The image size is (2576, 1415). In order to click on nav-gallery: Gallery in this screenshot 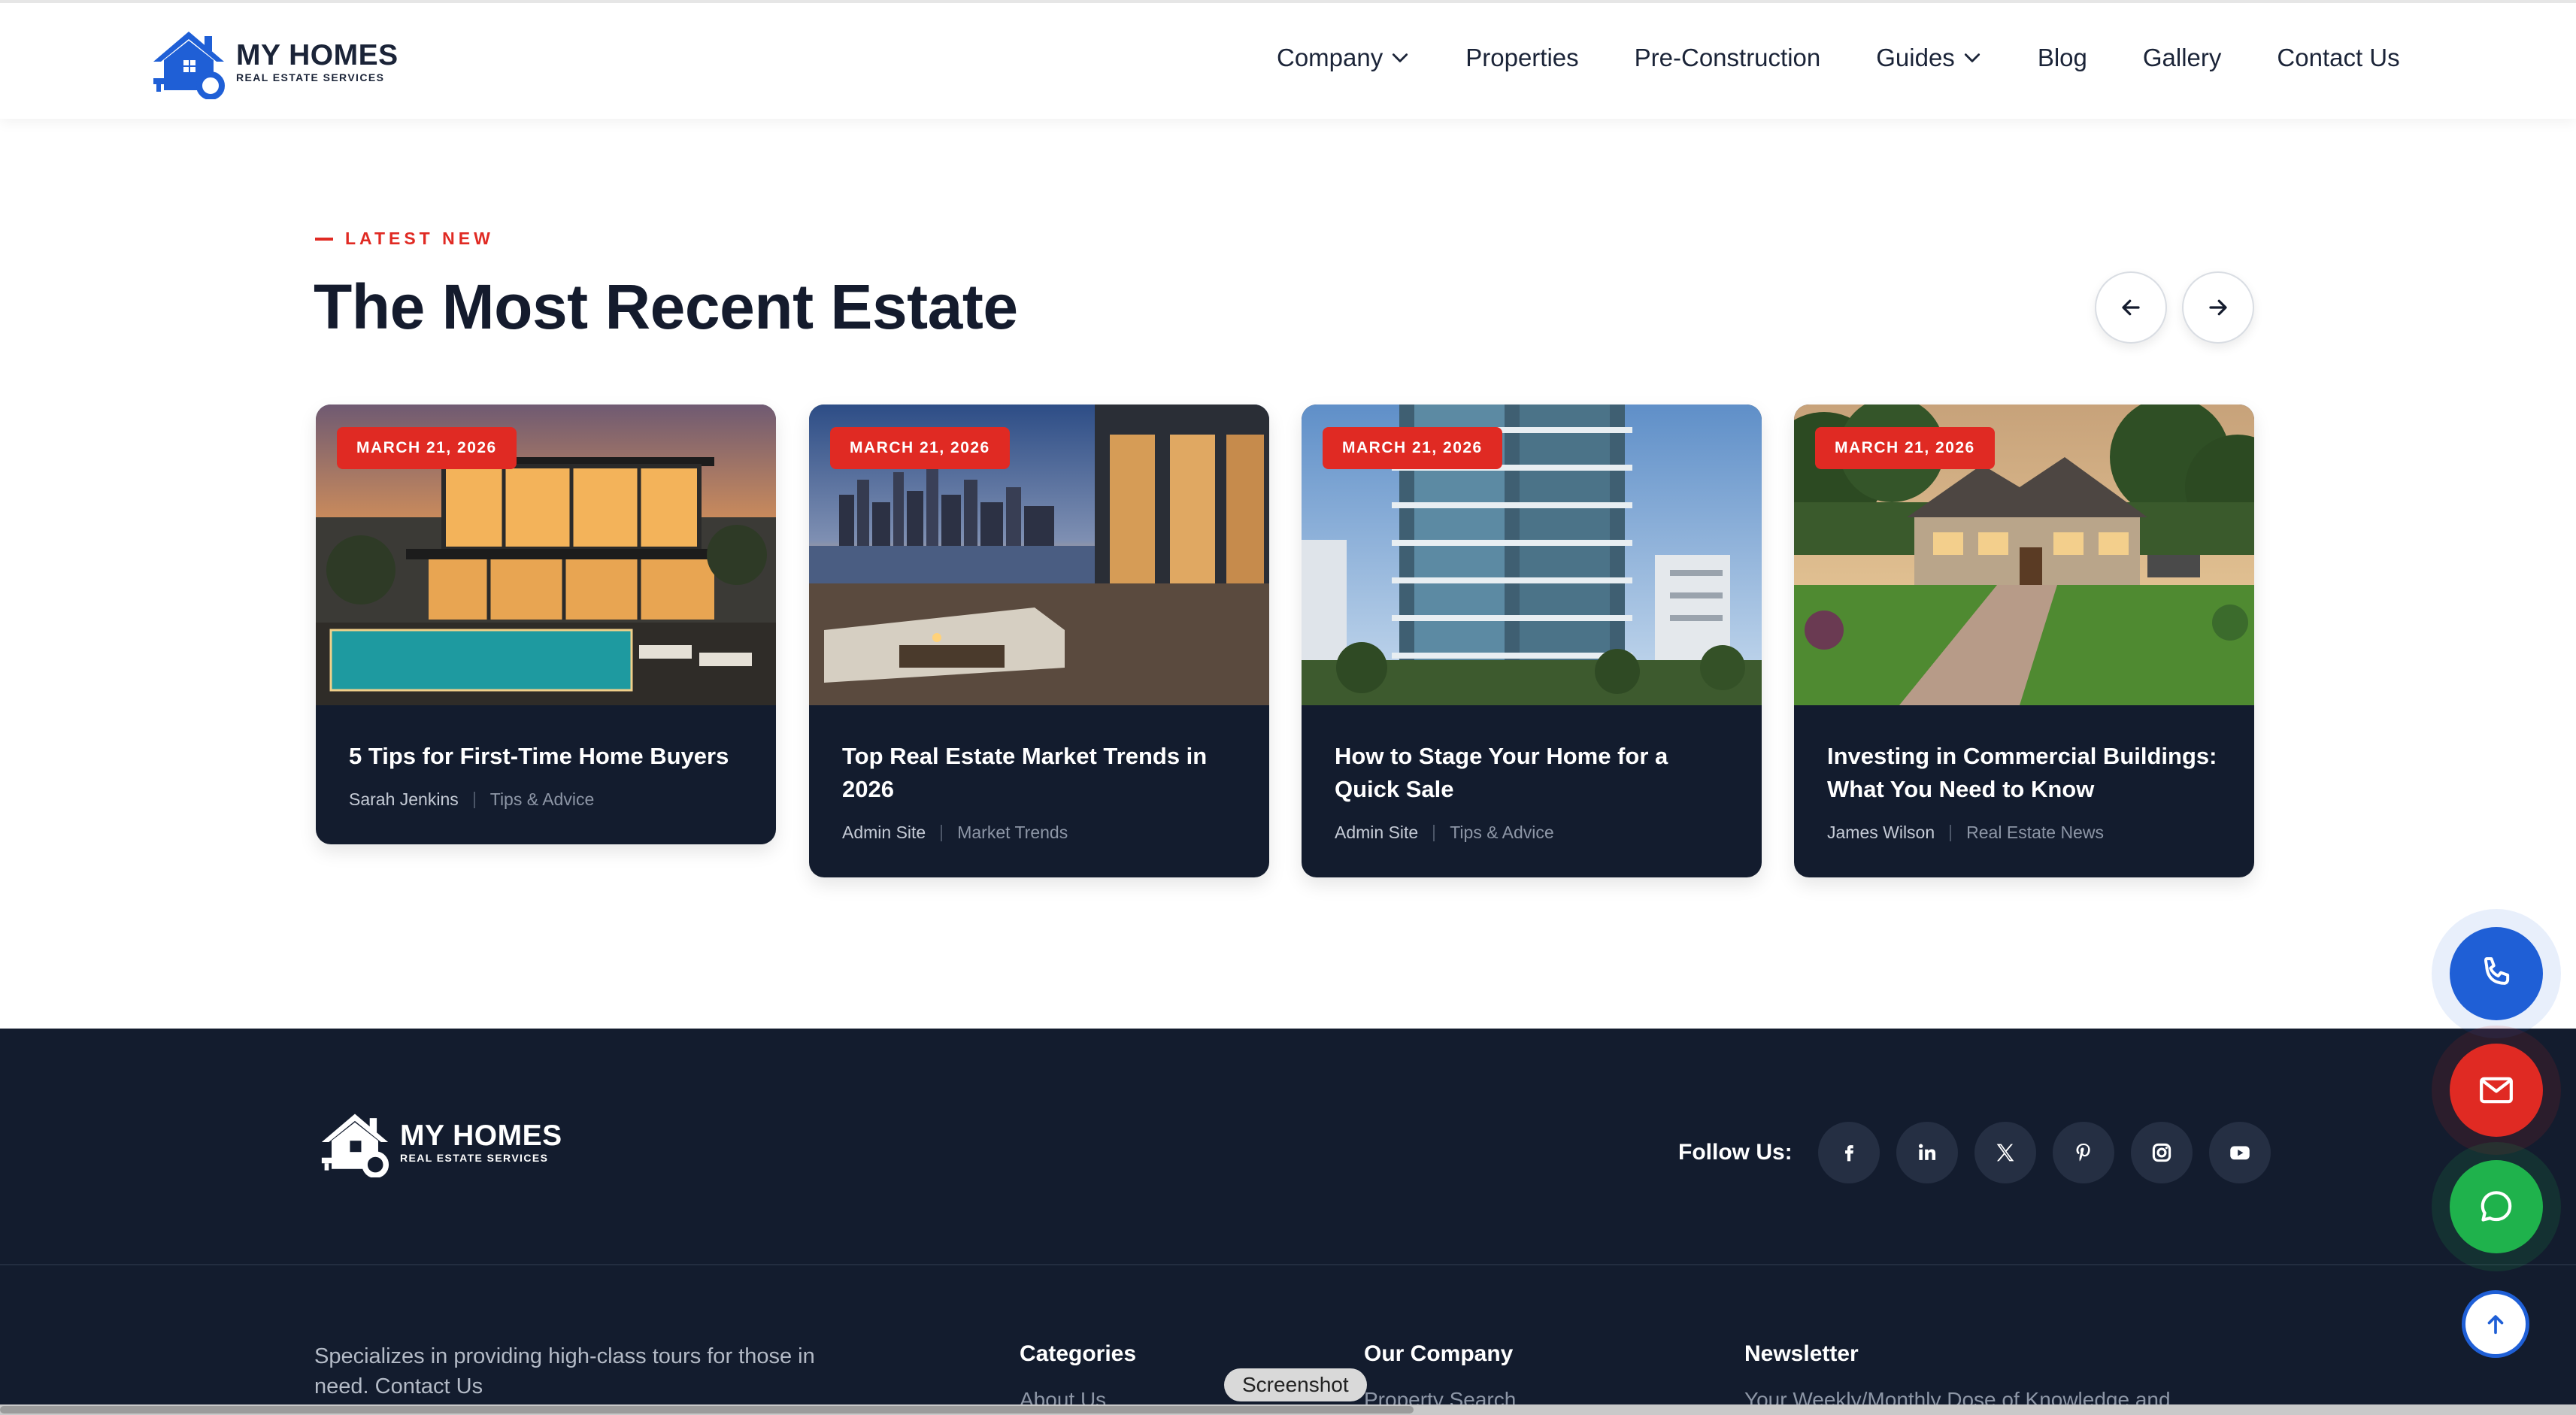, I will do `click(2182, 58)`.